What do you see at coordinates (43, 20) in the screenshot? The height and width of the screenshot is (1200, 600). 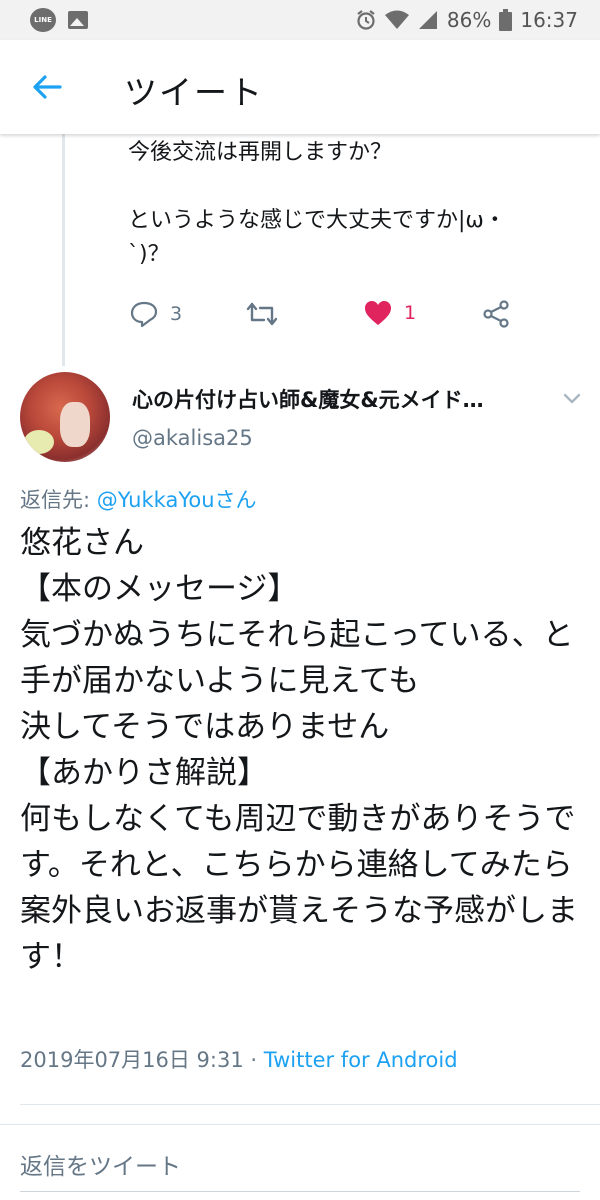 I see `line-app-icon: LINE` at bounding box center [43, 20].